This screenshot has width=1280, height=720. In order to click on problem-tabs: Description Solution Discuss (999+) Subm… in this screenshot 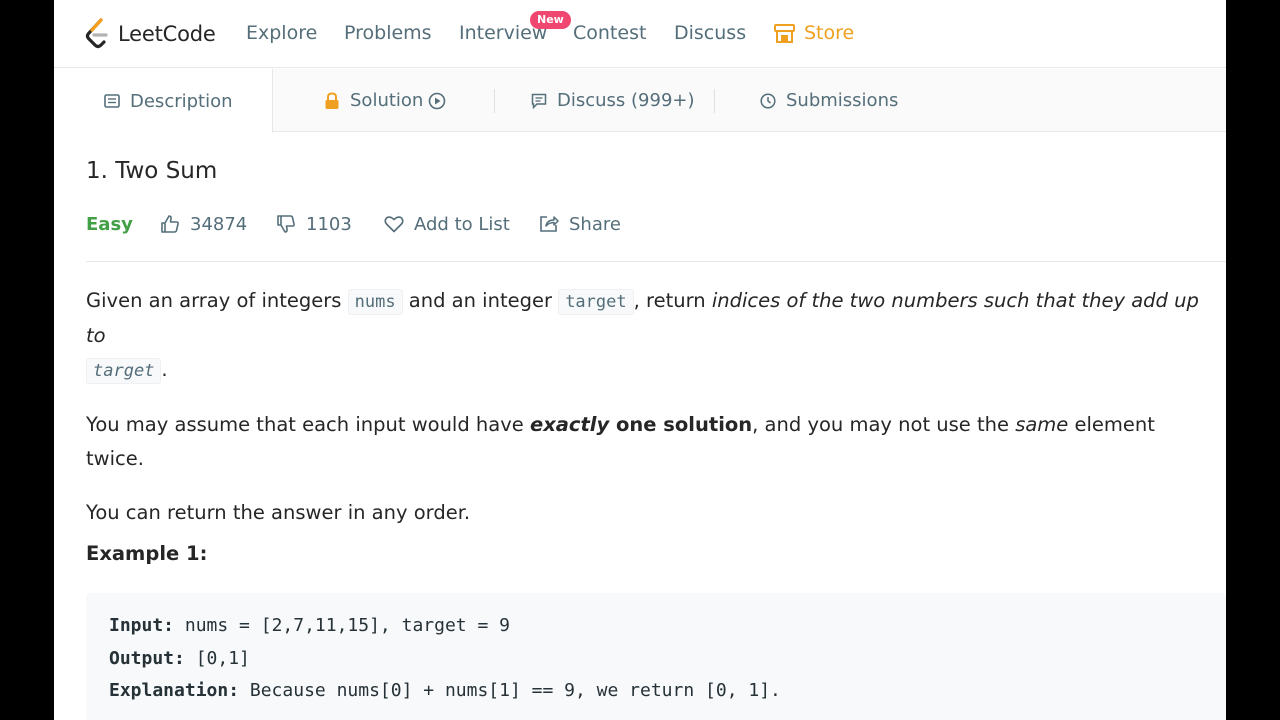, I will do `click(640, 101)`.